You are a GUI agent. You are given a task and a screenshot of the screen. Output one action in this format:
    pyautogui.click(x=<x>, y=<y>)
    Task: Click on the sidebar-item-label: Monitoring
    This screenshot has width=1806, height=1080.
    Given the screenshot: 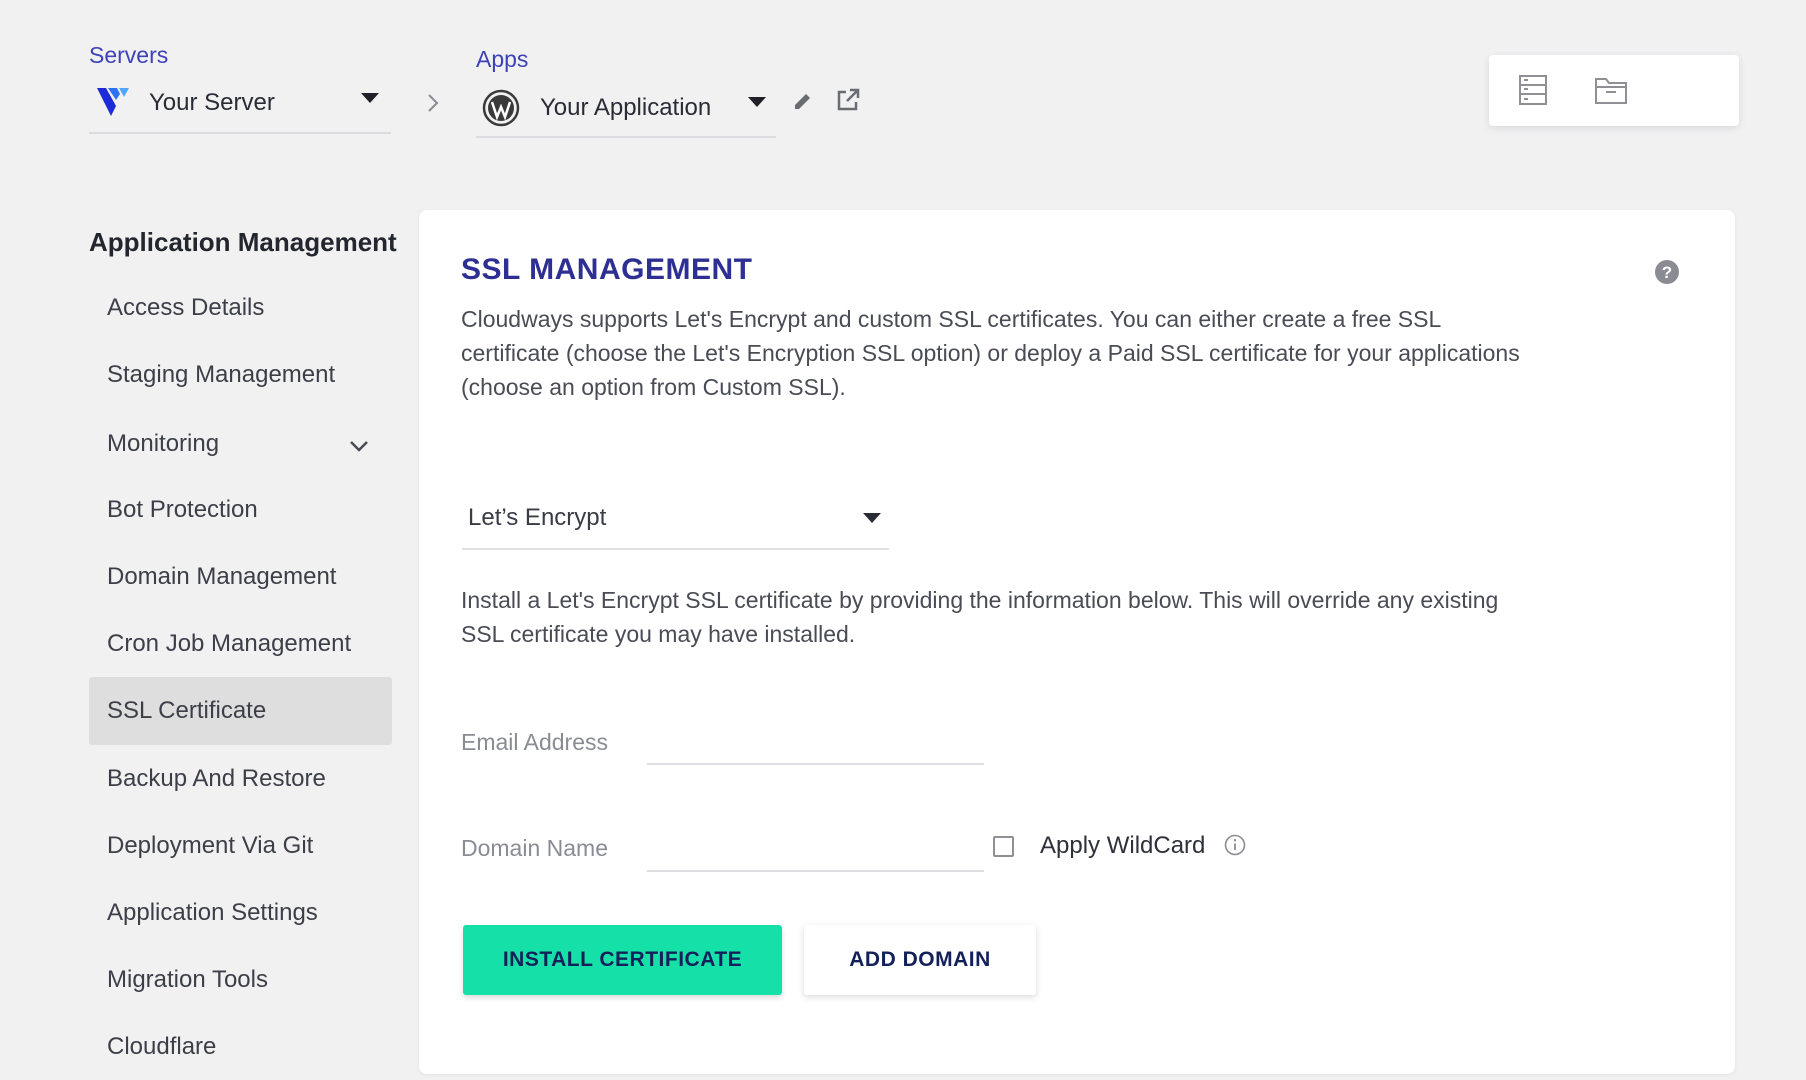 What is the action you would take?
    pyautogui.click(x=163, y=443)
    